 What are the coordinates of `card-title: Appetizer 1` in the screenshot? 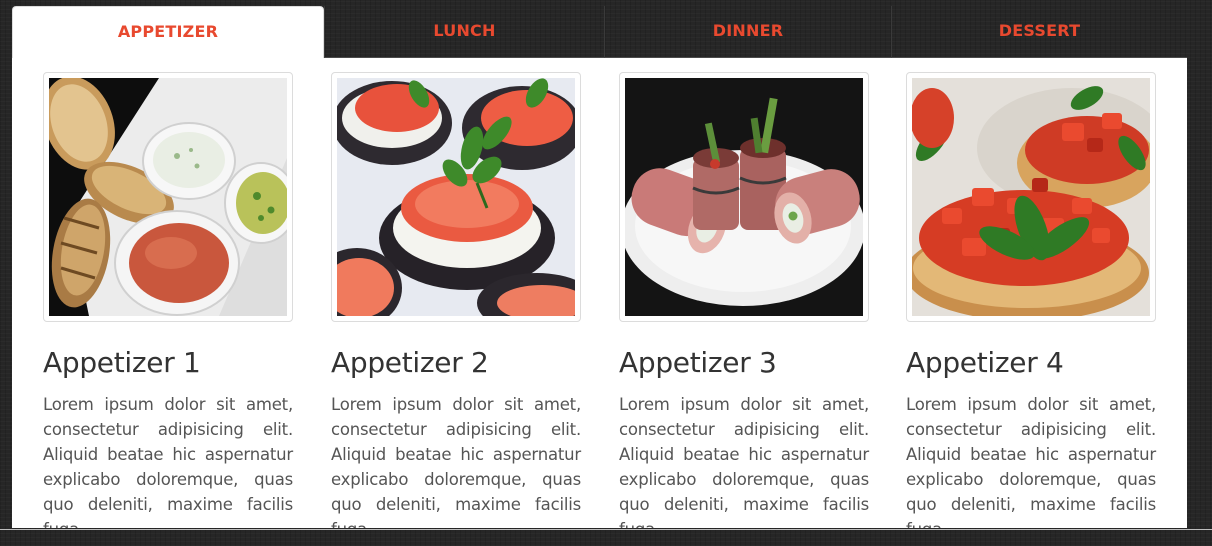 It's located at (122, 362).